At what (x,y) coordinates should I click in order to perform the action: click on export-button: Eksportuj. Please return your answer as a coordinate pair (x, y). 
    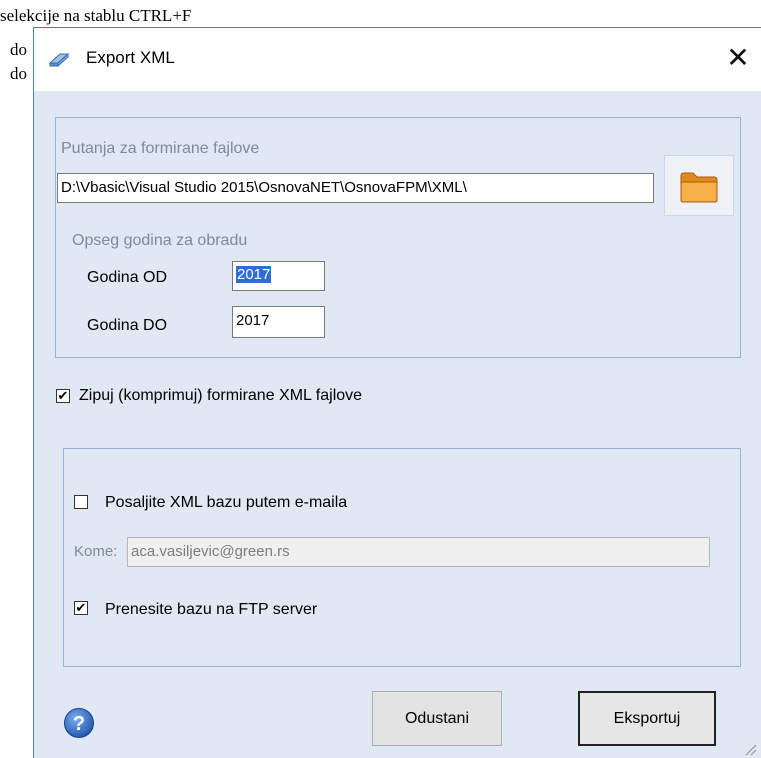
    Looking at the image, I should click on (647, 718).